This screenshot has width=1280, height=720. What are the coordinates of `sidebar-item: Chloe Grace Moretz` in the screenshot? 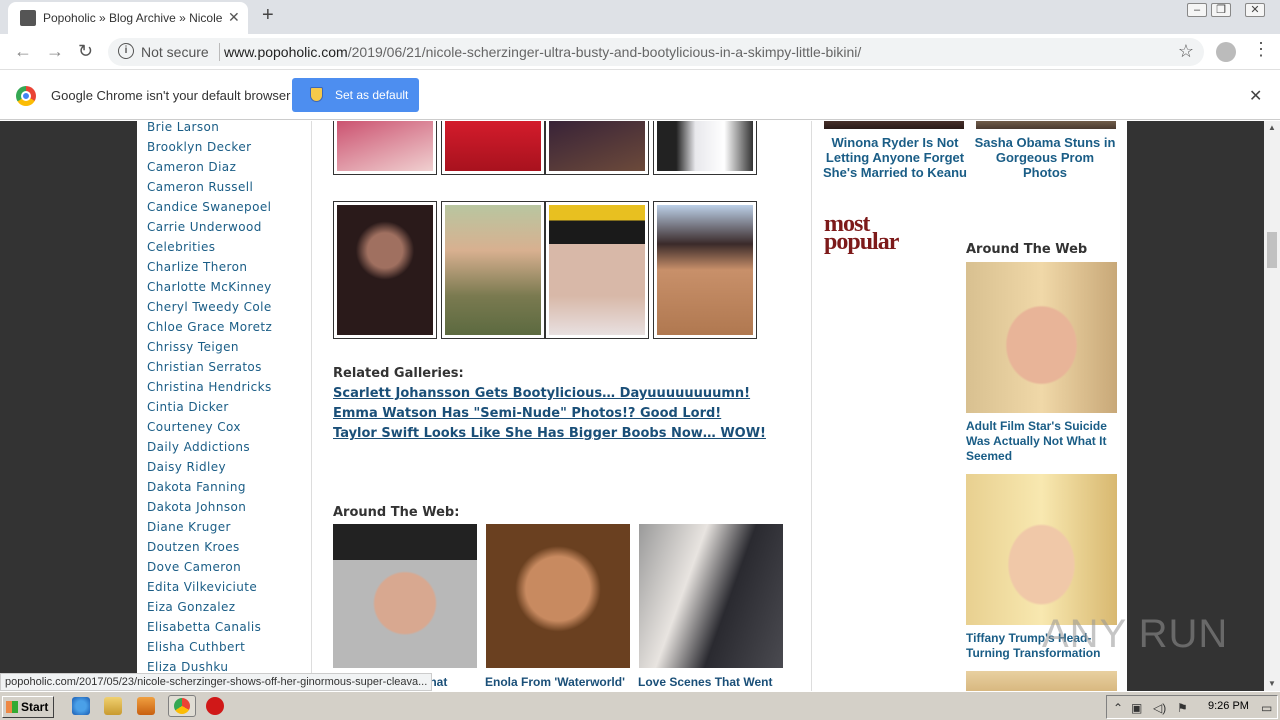 It's located at (209, 328).